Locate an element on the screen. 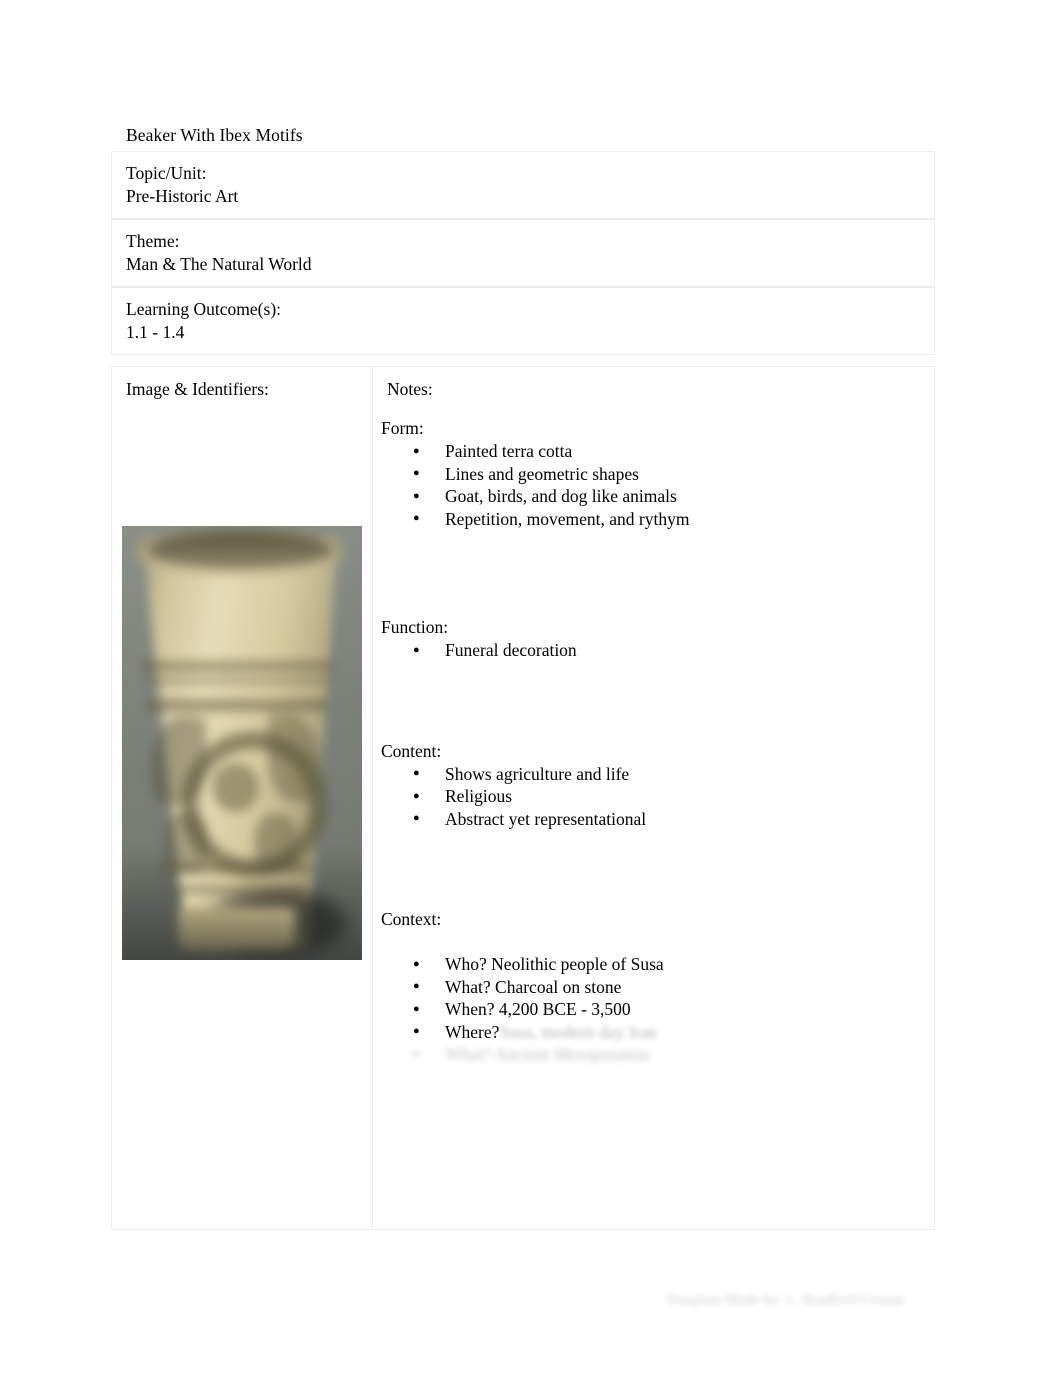 Image resolution: width=1062 pixels, height=1377 pixels. function-list: Funeral decoration is located at coordinates (652, 650).